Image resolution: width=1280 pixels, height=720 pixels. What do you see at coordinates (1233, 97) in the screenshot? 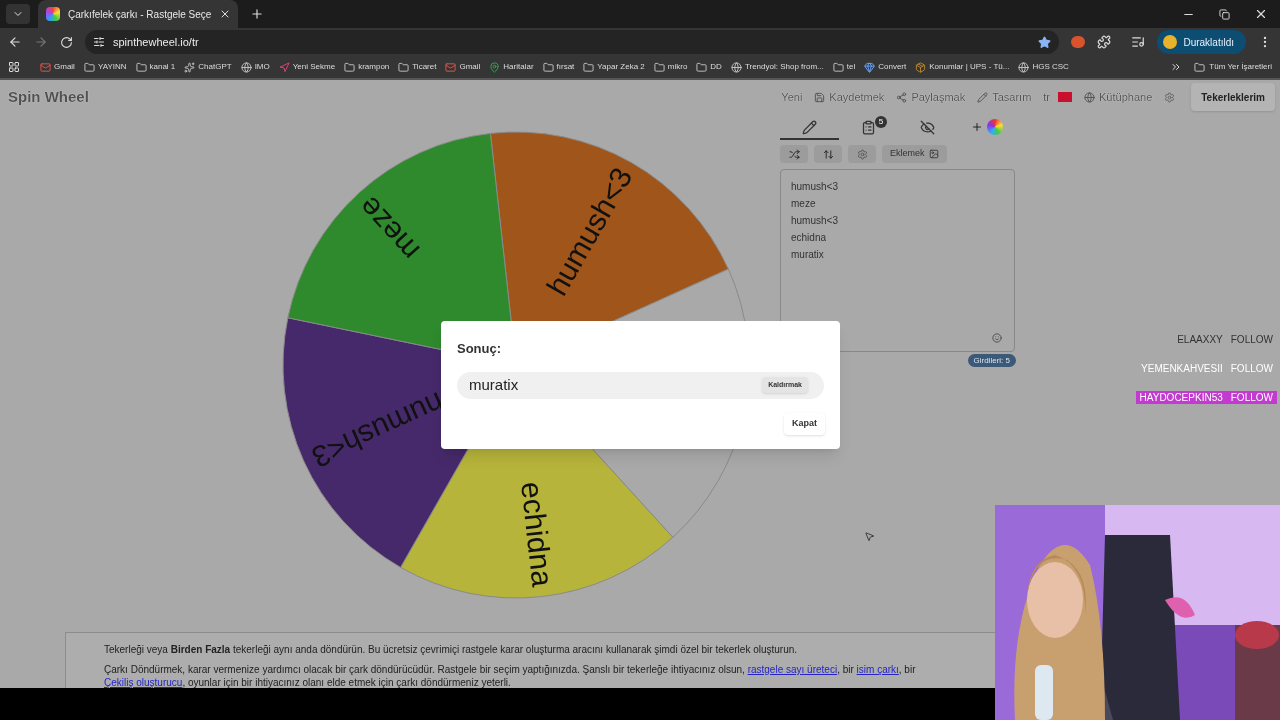
I see `my-wheels-button: Tekerleklerim` at bounding box center [1233, 97].